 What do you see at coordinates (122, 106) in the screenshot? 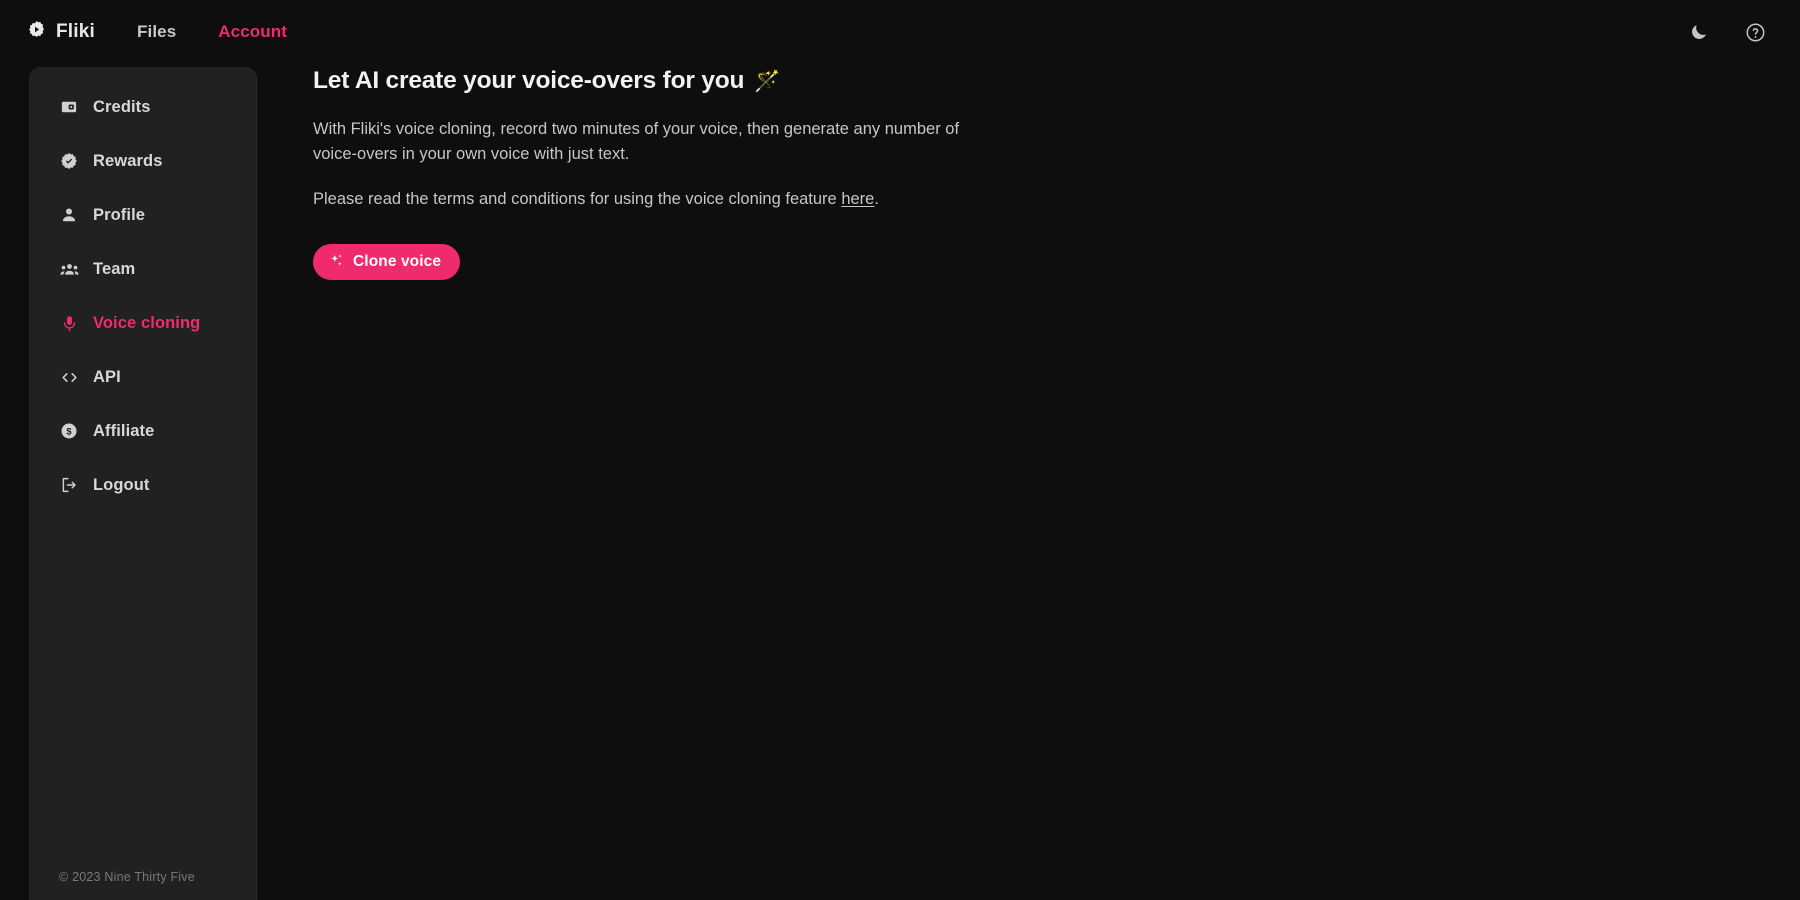
I see `sidebar-item-label: Credits` at bounding box center [122, 106].